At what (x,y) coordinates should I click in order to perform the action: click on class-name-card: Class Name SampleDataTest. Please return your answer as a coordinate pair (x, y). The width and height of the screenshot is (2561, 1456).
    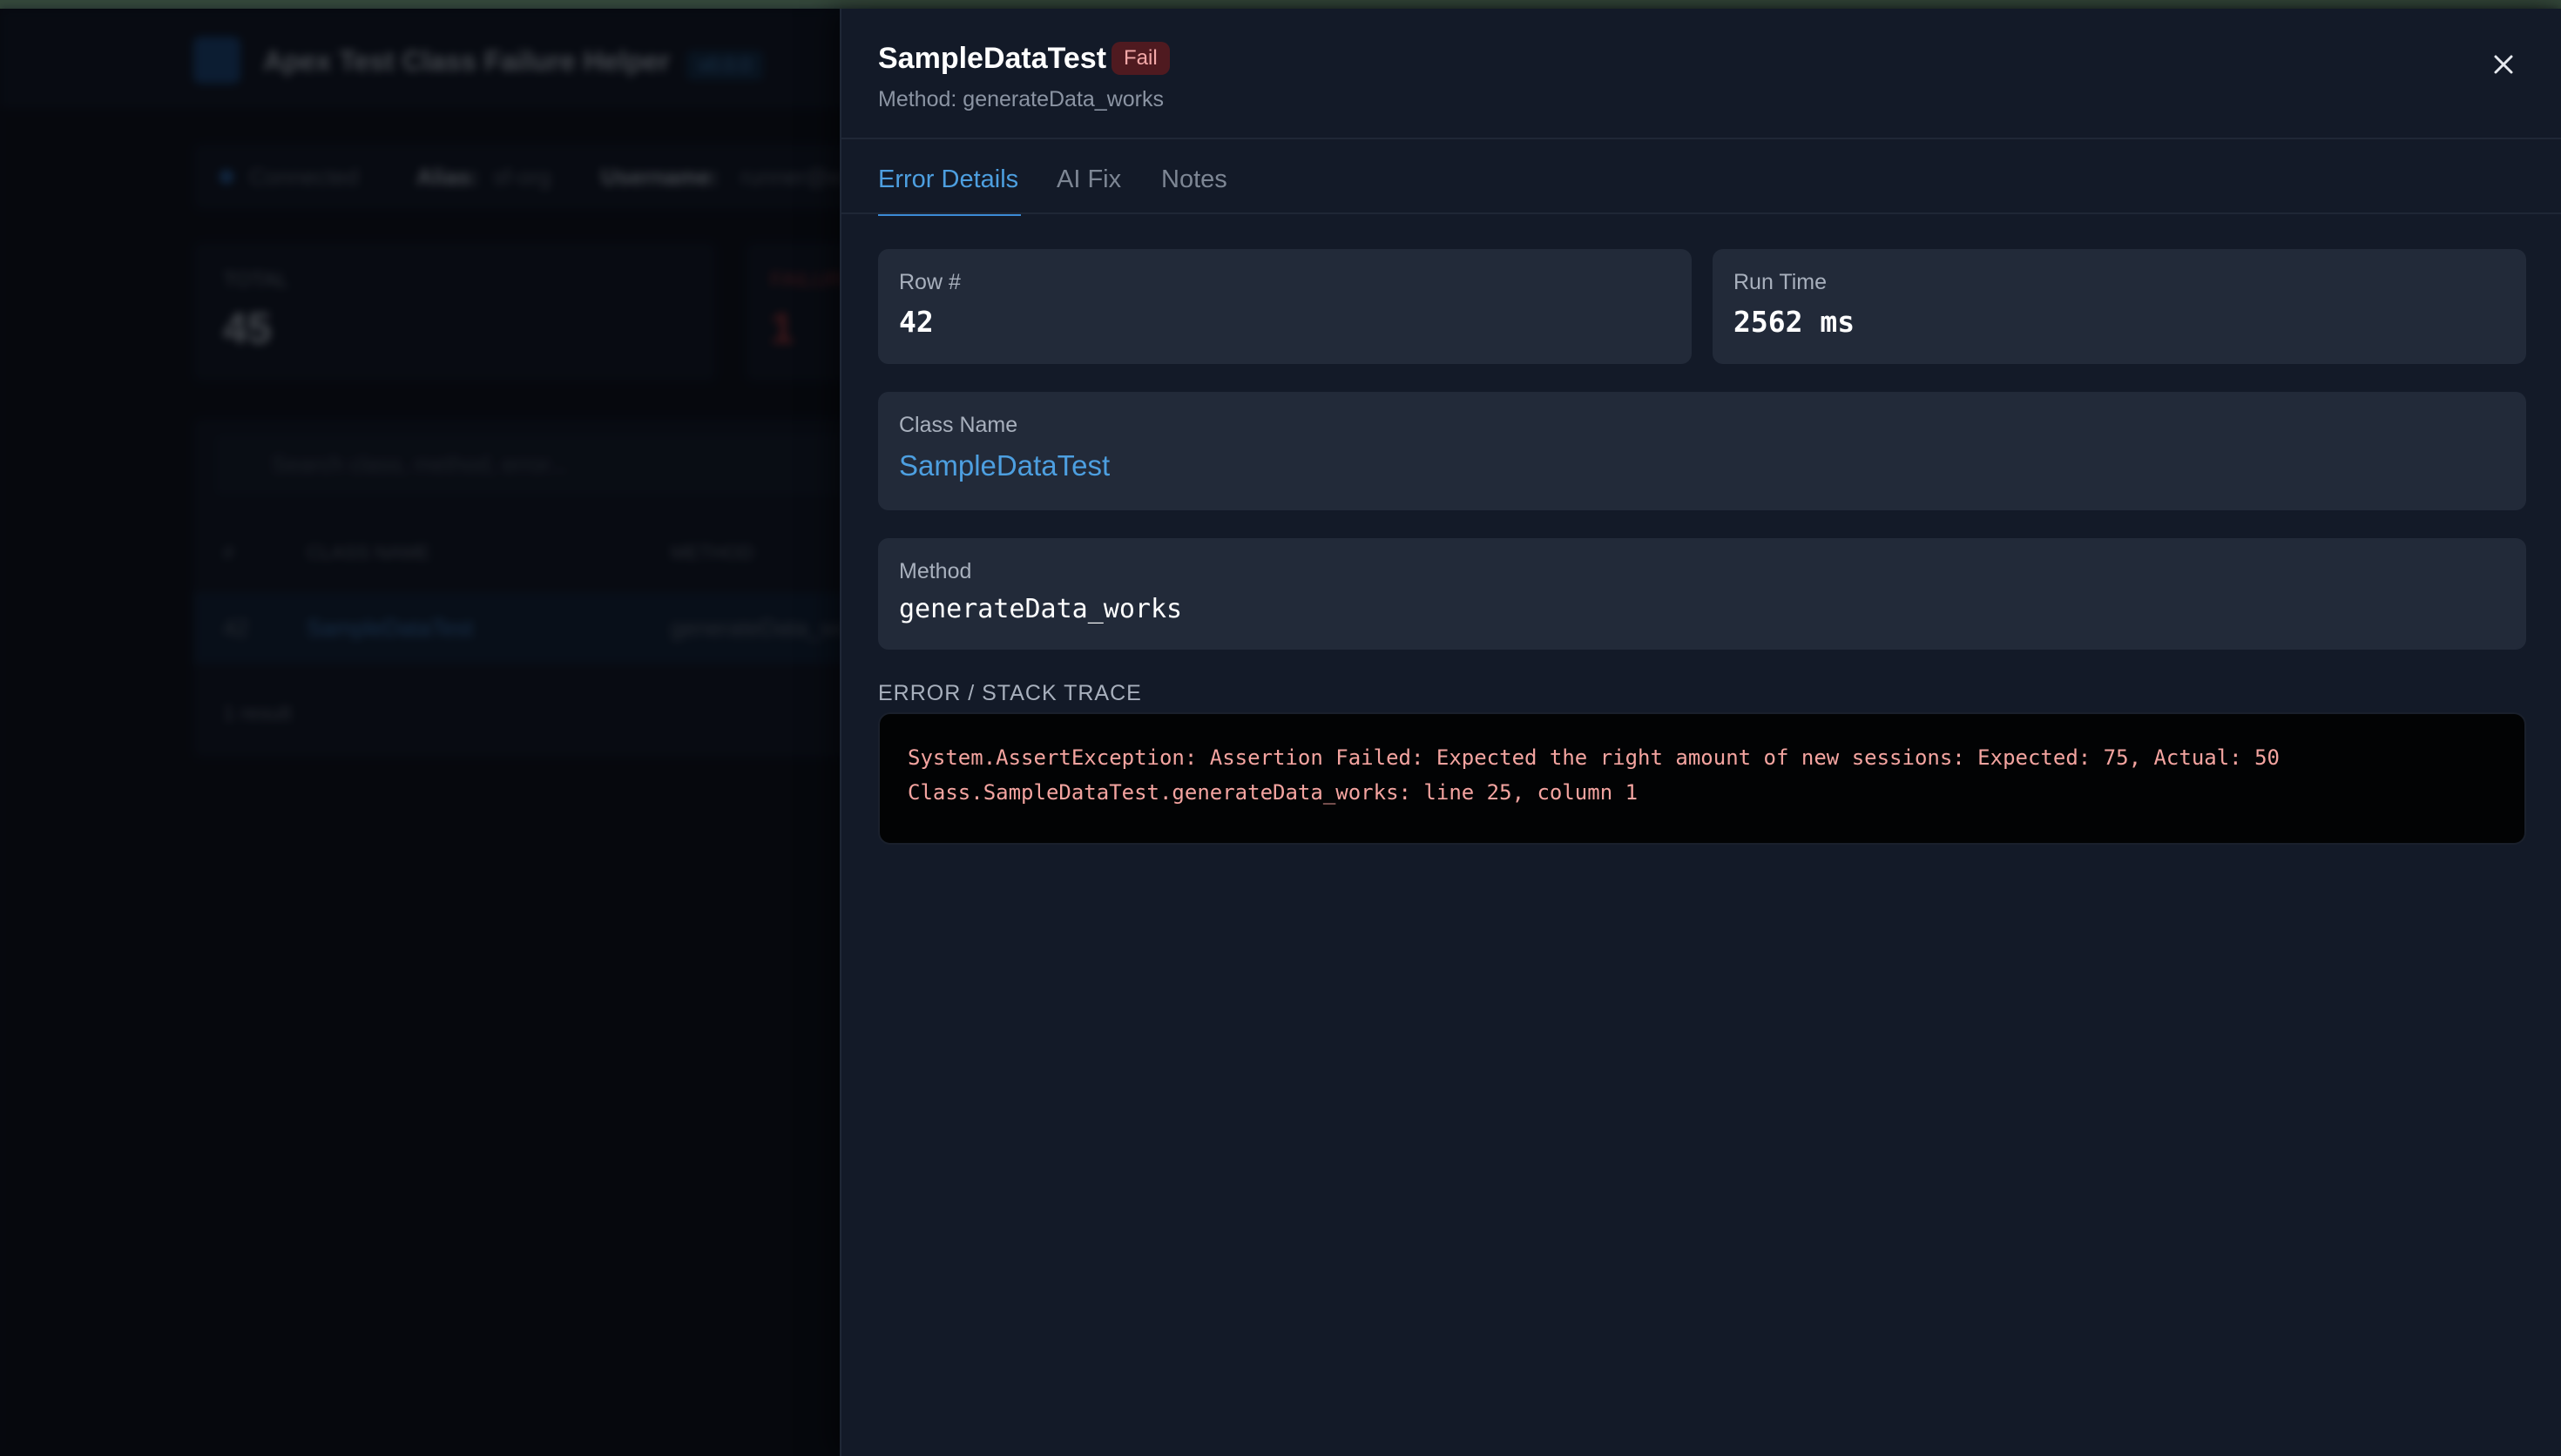
    Looking at the image, I should click on (1702, 451).